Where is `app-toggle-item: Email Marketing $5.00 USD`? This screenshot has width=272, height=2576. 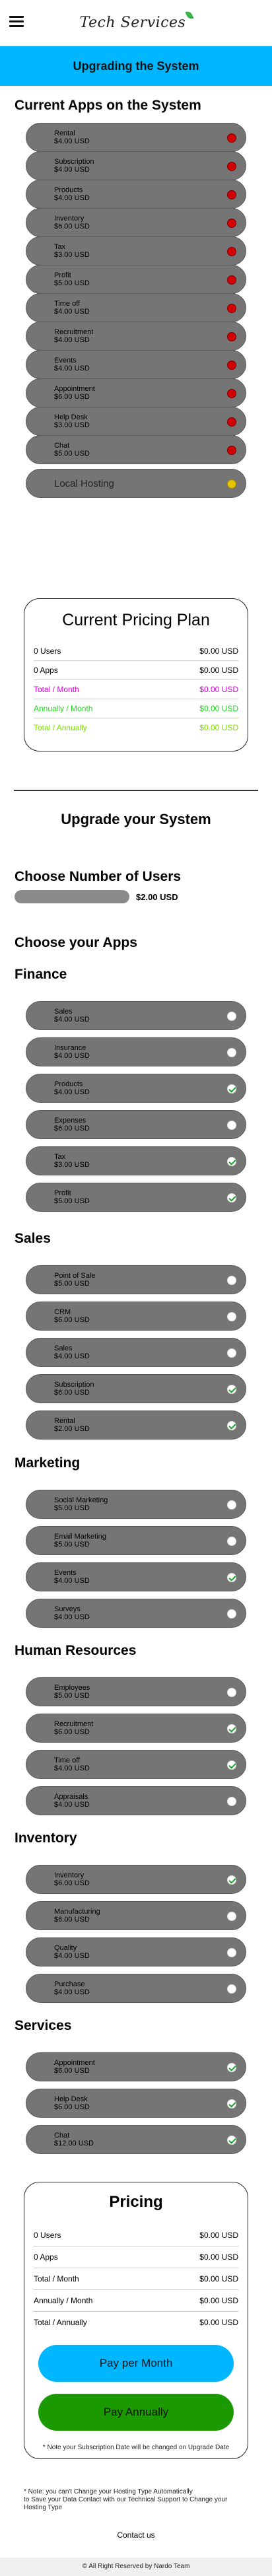
app-toggle-item: Email Marketing $5.00 USD is located at coordinates (136, 1541).